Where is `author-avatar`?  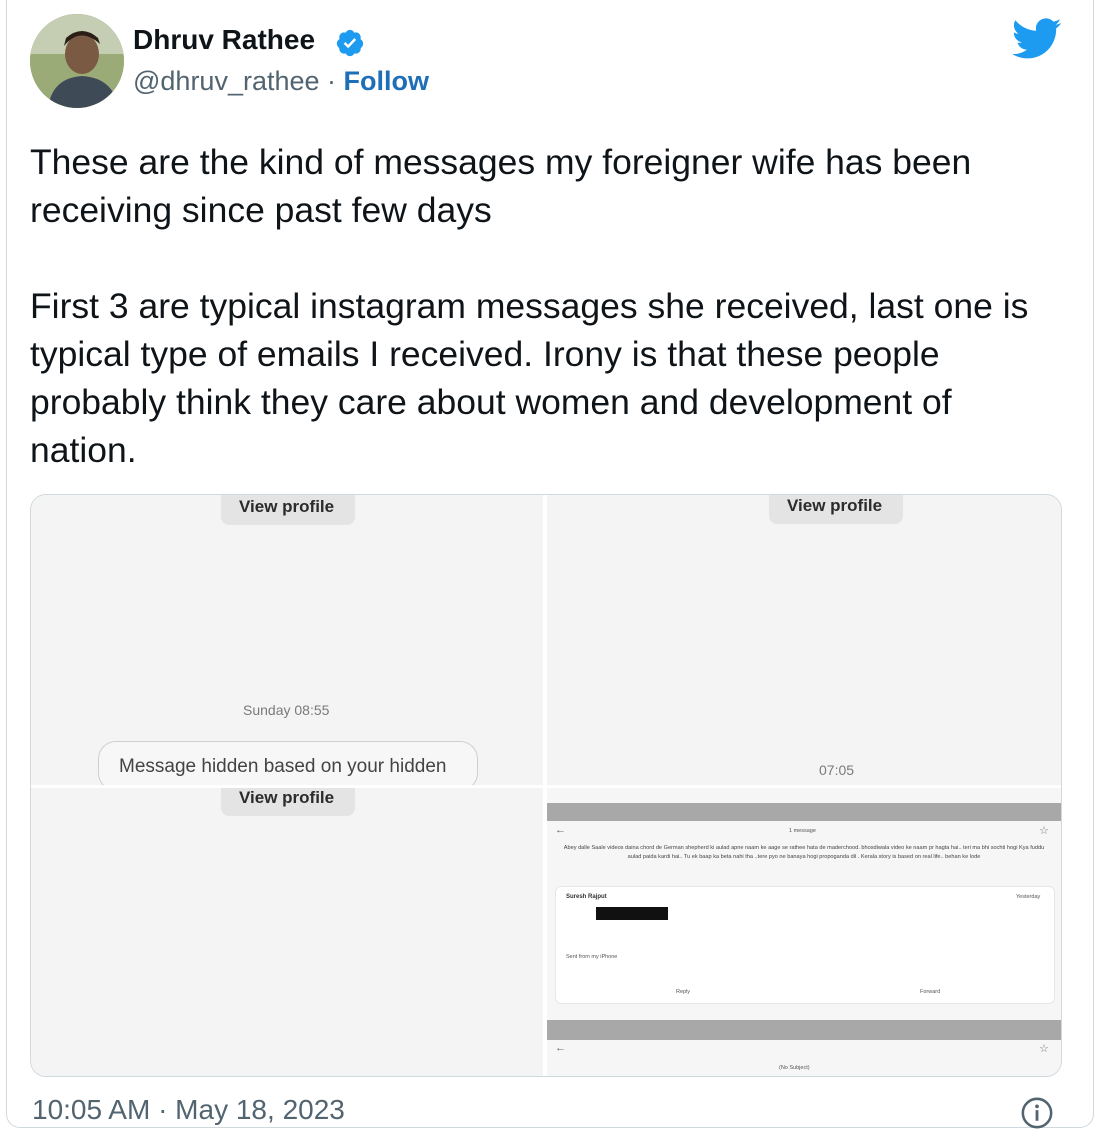
author-avatar is located at coordinates (77, 61).